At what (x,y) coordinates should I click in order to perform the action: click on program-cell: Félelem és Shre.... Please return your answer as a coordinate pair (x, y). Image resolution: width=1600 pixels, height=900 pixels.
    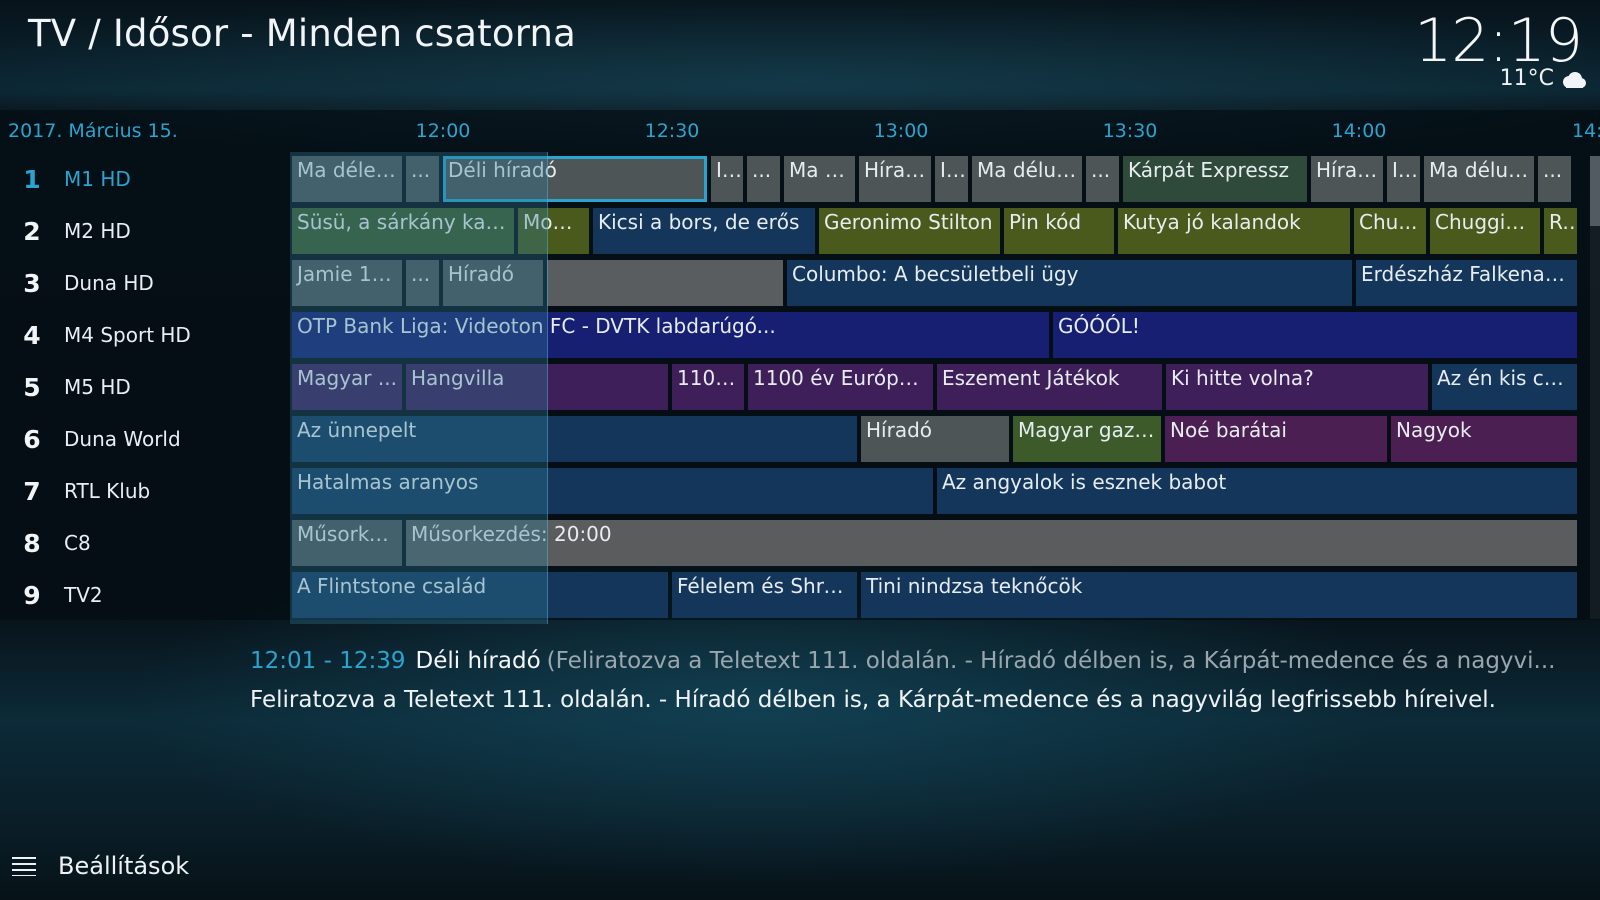
    Looking at the image, I should click on (764, 595).